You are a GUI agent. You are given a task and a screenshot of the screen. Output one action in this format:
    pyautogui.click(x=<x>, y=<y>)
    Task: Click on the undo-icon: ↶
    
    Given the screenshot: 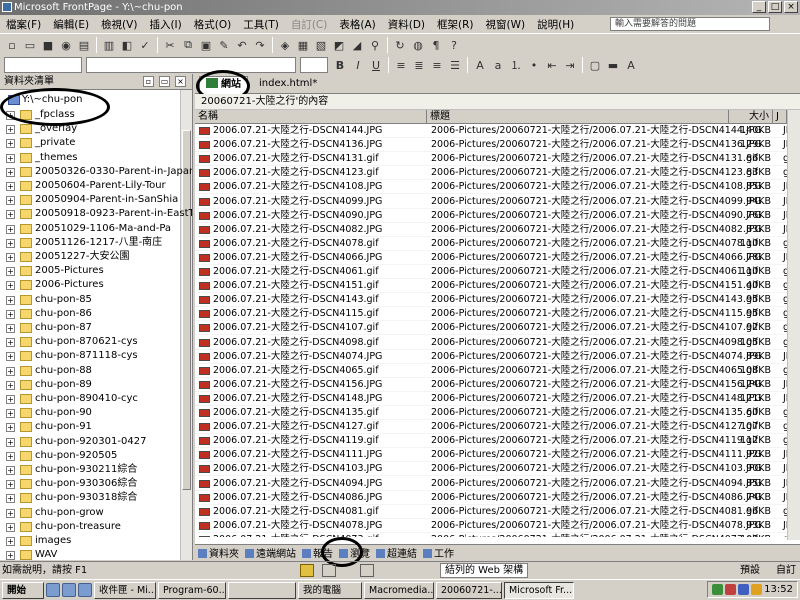 What is the action you would take?
    pyautogui.click(x=242, y=45)
    